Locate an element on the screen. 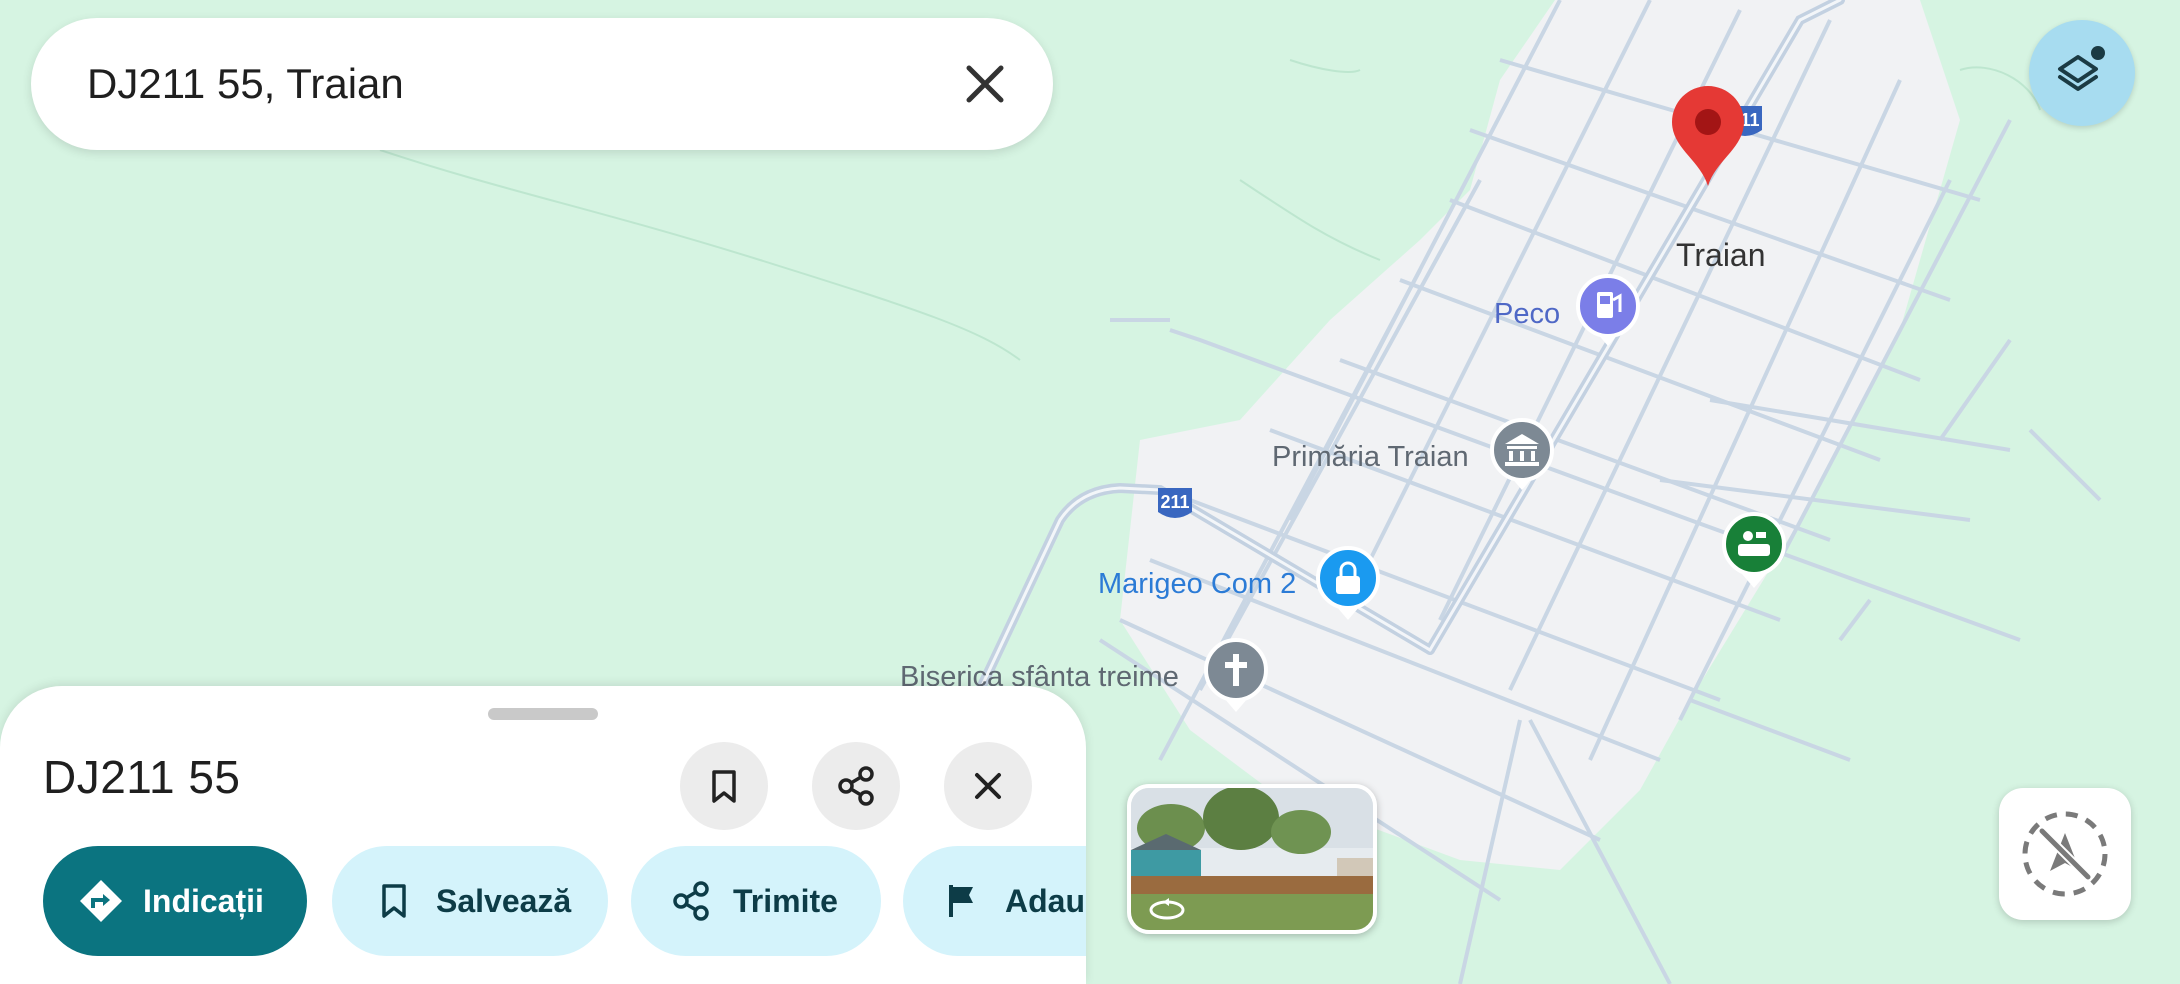 This screenshot has height=984, width=2180. add-label: Adaug is located at coordinates (1045, 900).